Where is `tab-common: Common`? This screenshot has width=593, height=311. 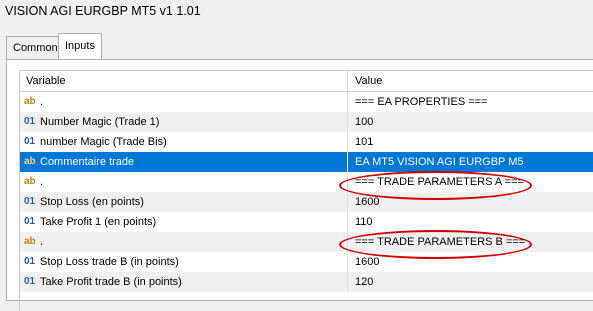
tab-common: Common is located at coordinates (35, 47).